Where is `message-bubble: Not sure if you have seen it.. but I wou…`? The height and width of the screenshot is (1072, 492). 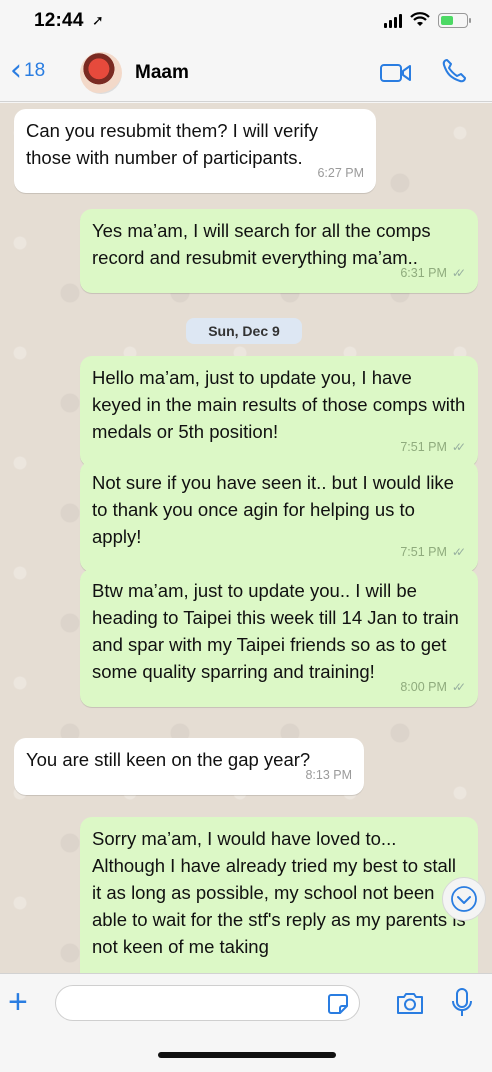 message-bubble: Not sure if you have seen it.. but I wou… is located at coordinates (279, 516).